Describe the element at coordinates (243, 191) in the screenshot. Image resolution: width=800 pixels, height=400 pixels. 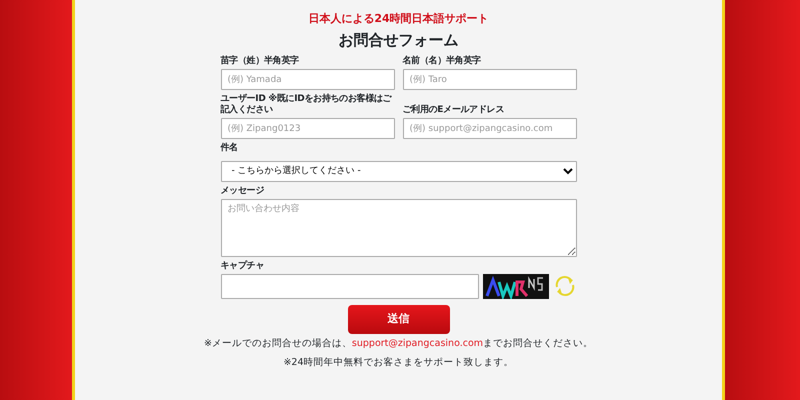
I see `field-label: メッセージ` at that location.